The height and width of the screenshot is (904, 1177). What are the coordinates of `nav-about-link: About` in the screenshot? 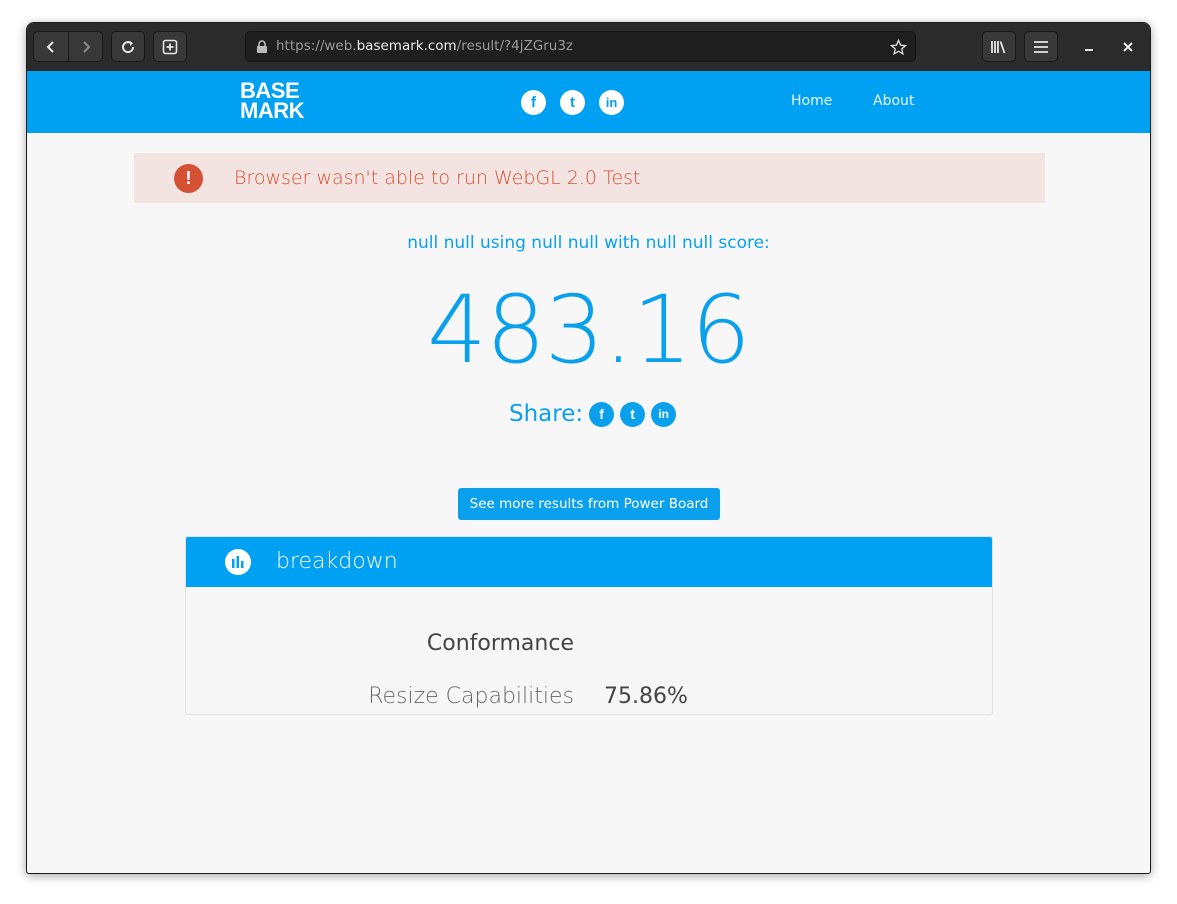 It's located at (893, 101).